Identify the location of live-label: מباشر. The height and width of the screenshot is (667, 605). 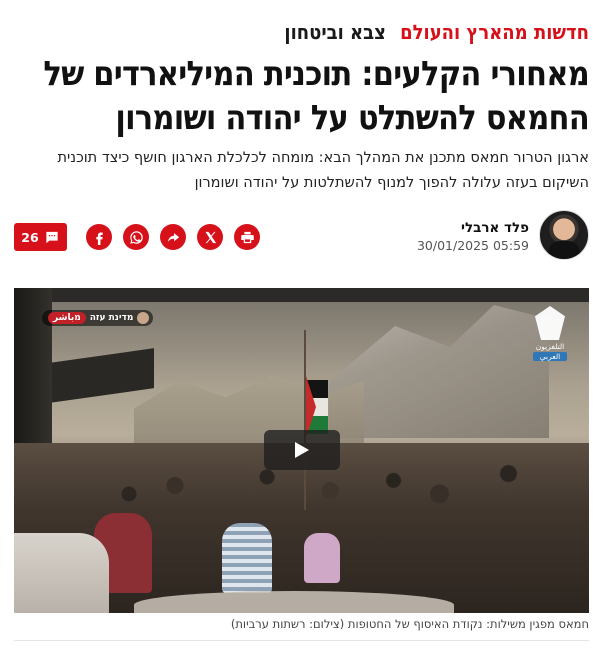
(67, 318).